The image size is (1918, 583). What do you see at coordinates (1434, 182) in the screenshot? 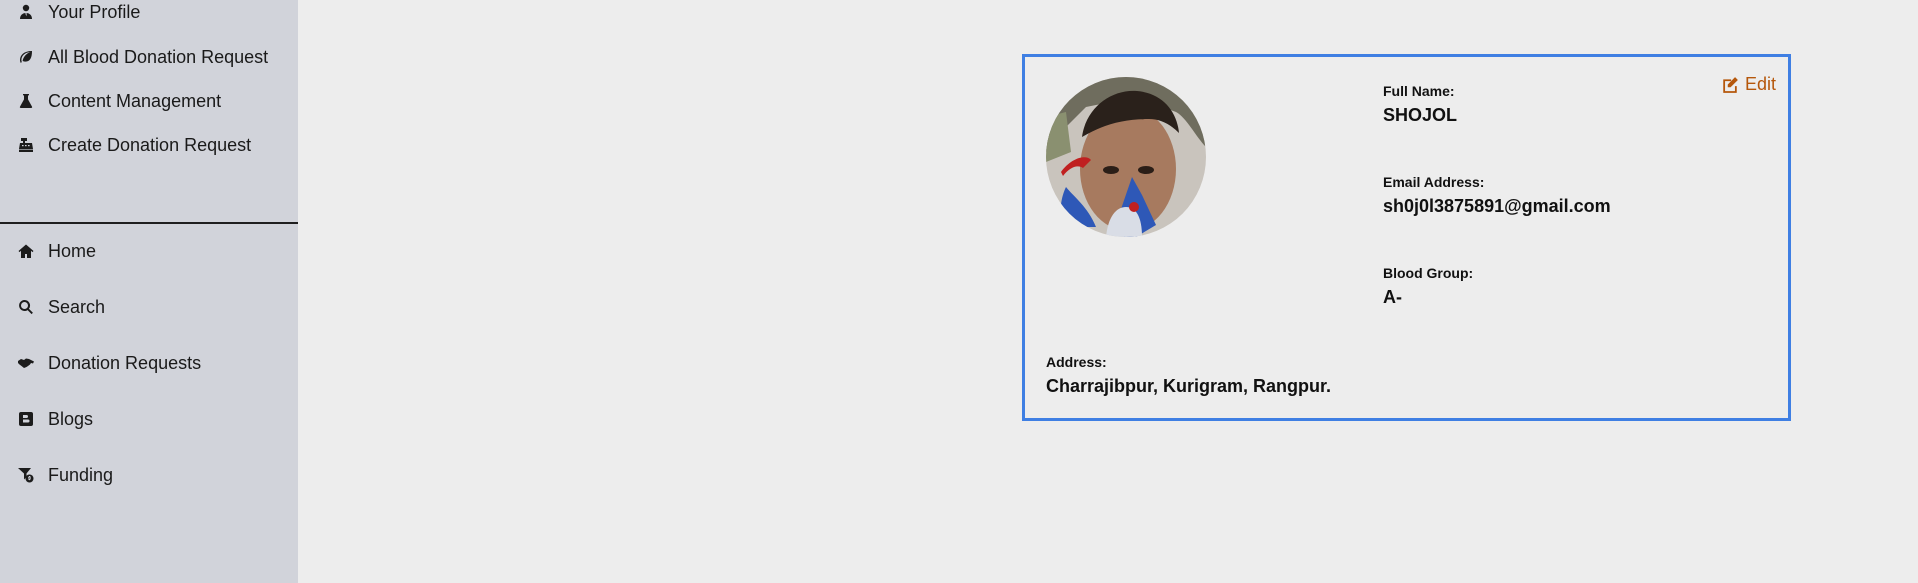
I see `email-label: Email Address:` at bounding box center [1434, 182].